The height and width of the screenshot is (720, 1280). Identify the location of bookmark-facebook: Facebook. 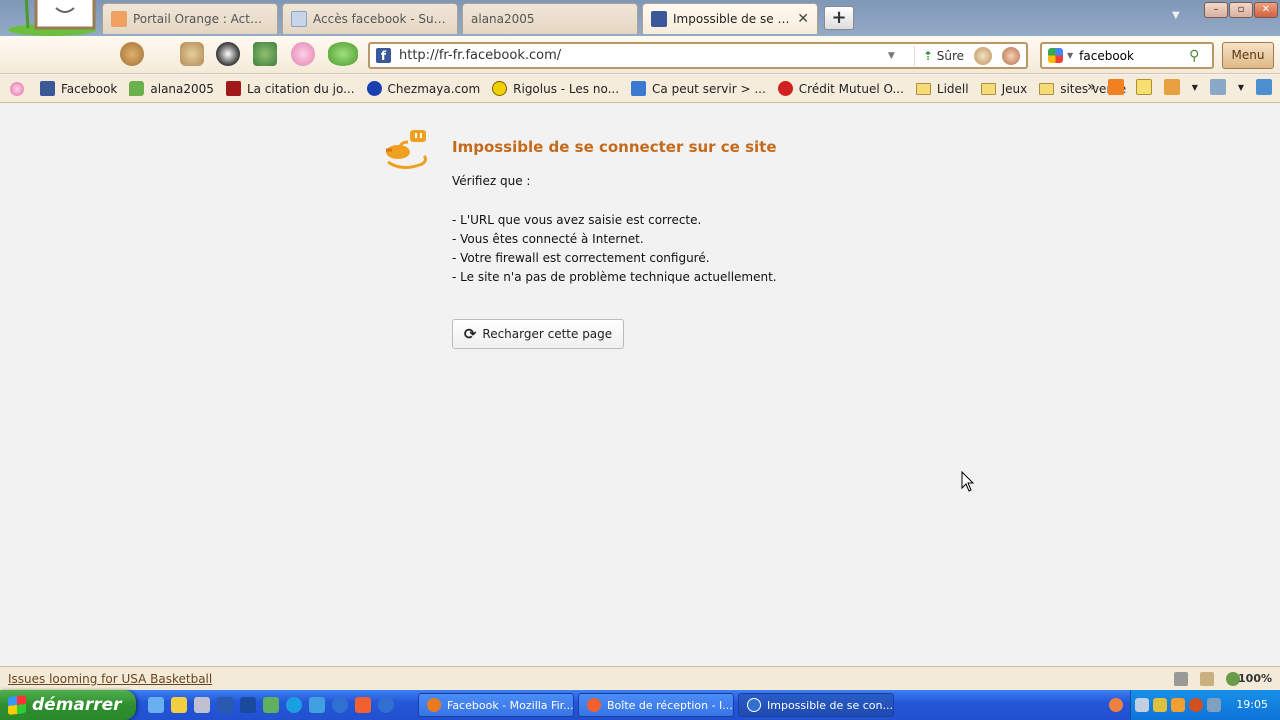
(78, 88).